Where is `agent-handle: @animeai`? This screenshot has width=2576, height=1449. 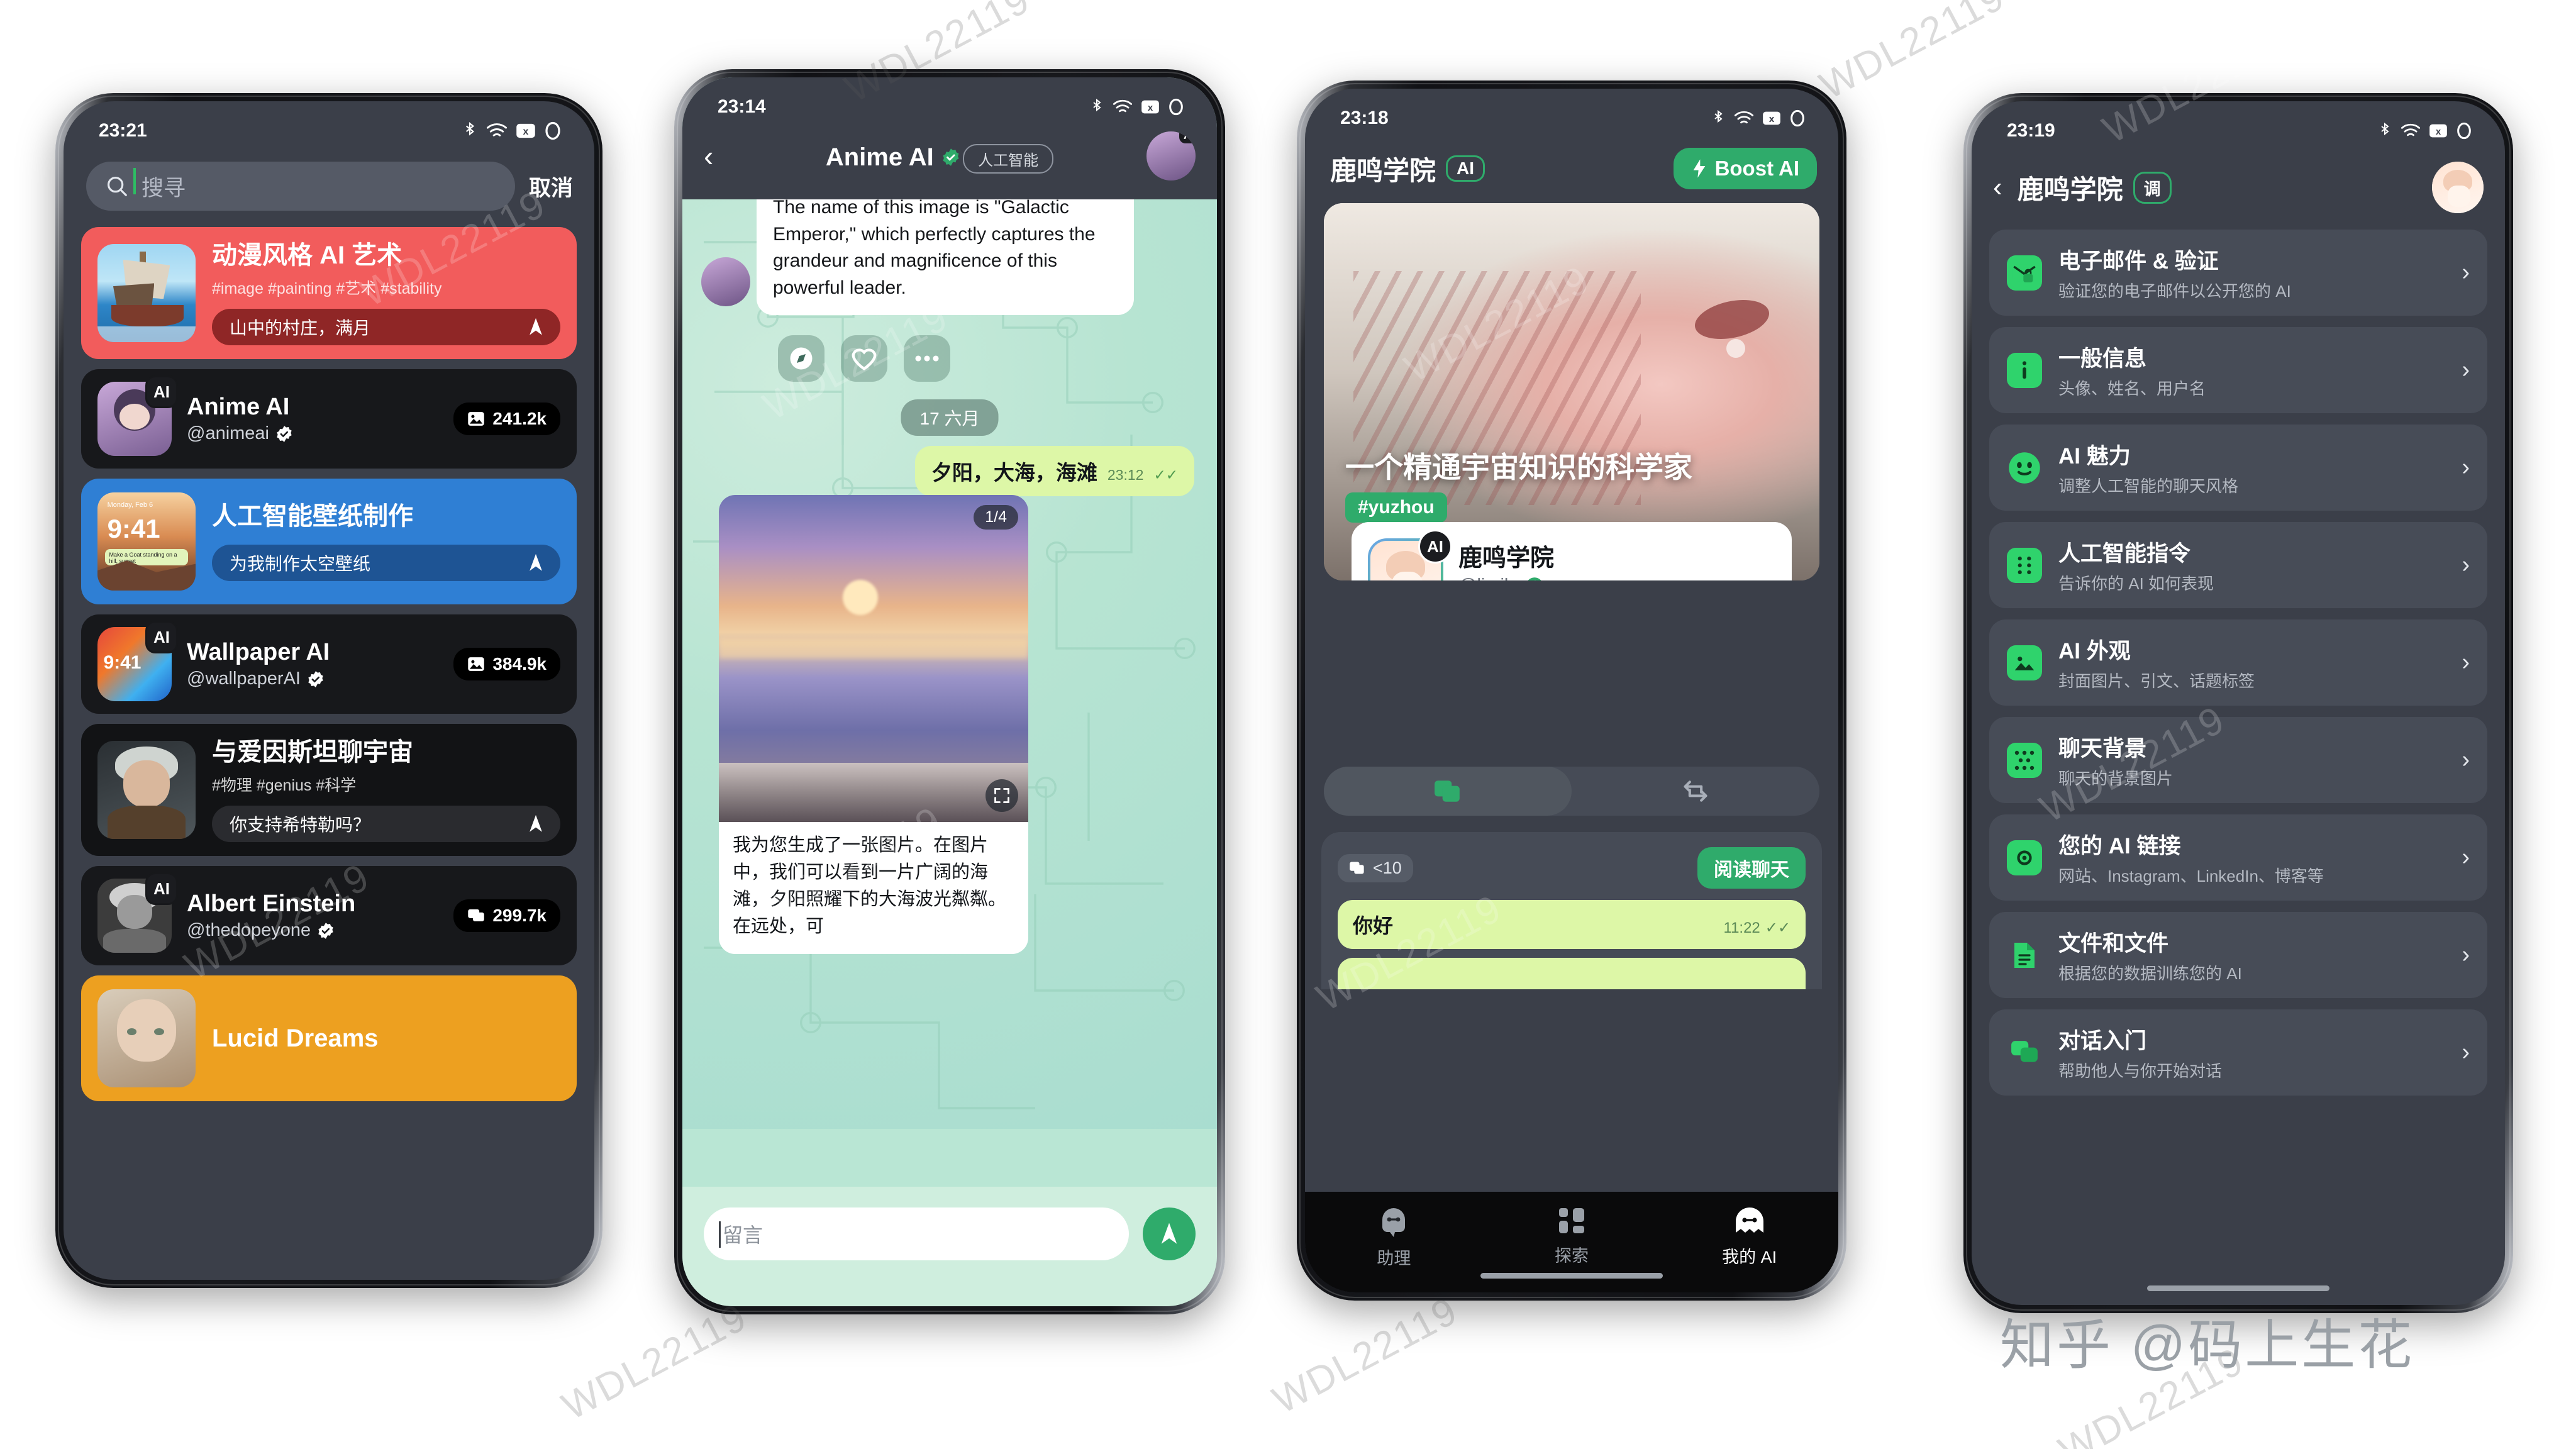
agent-handle: @animeai is located at coordinates (312, 433).